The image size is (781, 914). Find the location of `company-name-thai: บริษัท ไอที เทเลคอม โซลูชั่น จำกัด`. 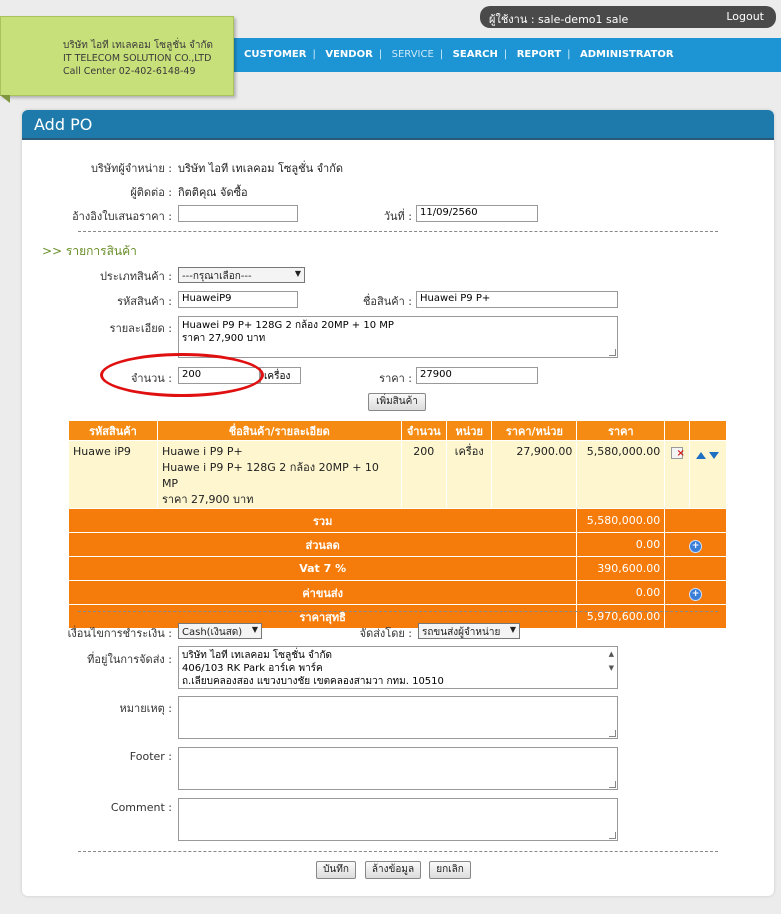

company-name-thai: บริษัท ไอที เทเลคอม โซลูชั่น จำกัด is located at coordinates (138, 45).